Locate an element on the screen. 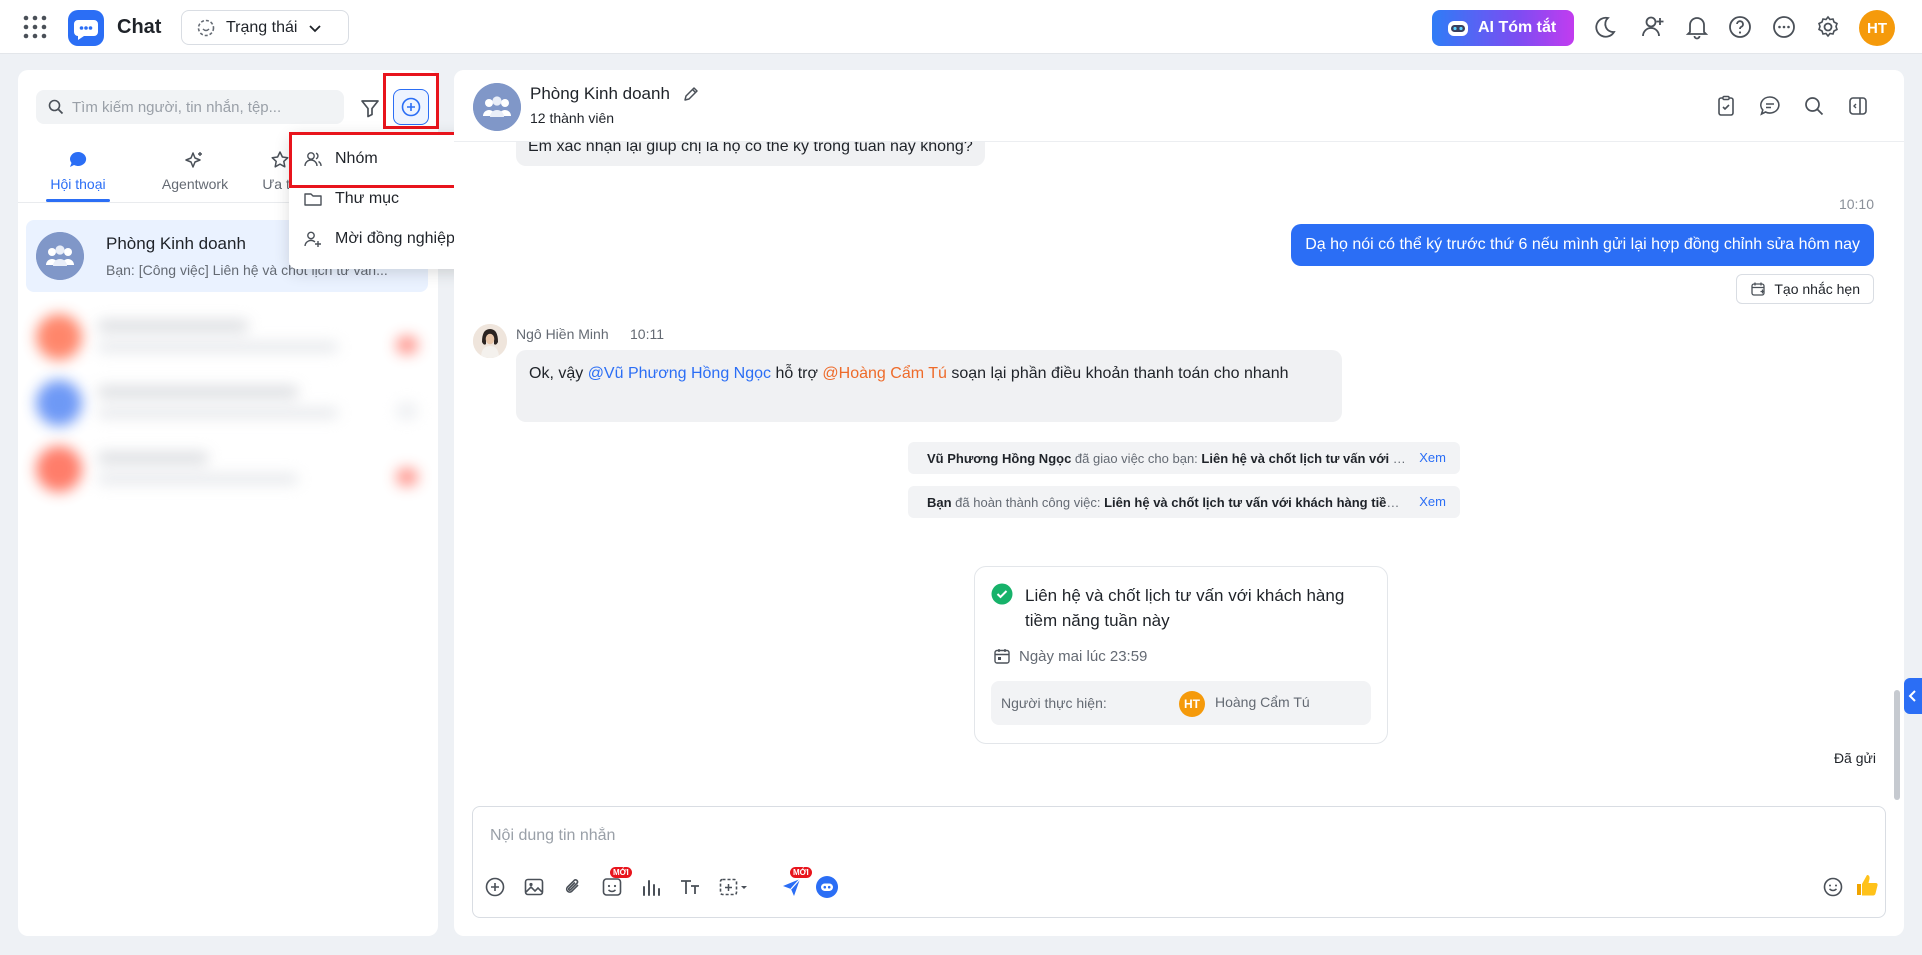 The height and width of the screenshot is (955, 1922). poll-icon is located at coordinates (651, 887).